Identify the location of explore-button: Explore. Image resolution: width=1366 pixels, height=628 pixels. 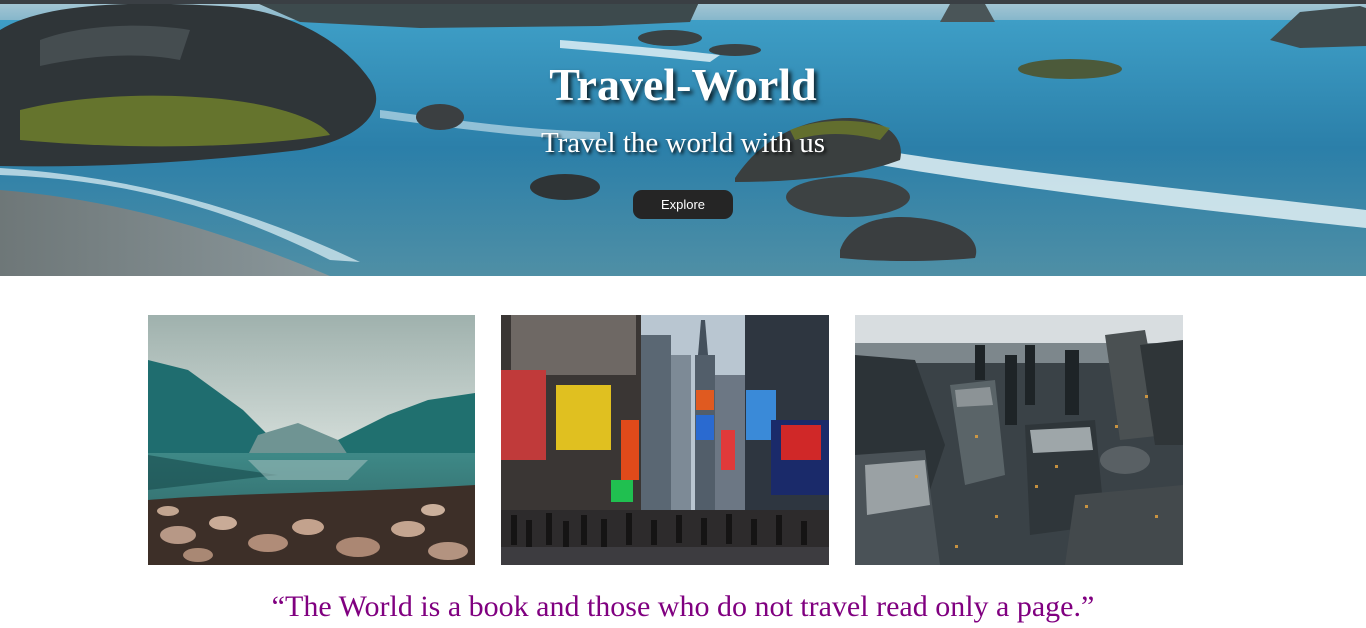
(683, 204).